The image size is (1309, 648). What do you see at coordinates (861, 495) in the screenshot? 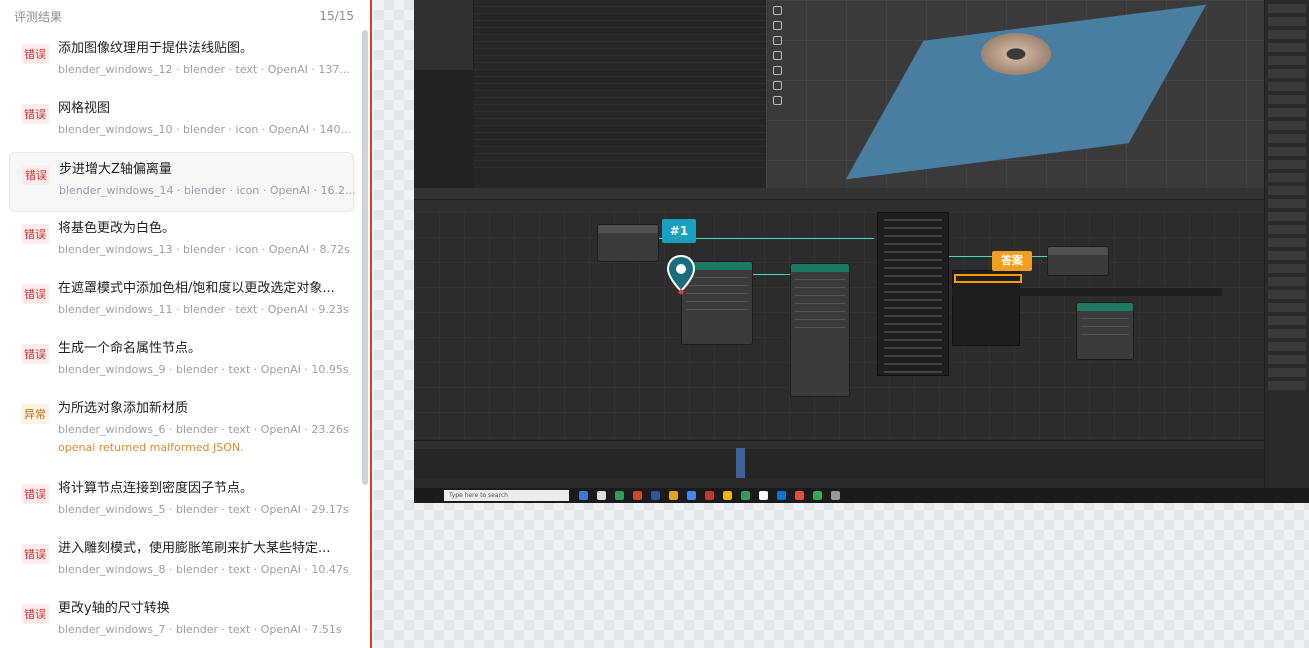
I see `windows-taskbar: Type here to search` at bounding box center [861, 495].